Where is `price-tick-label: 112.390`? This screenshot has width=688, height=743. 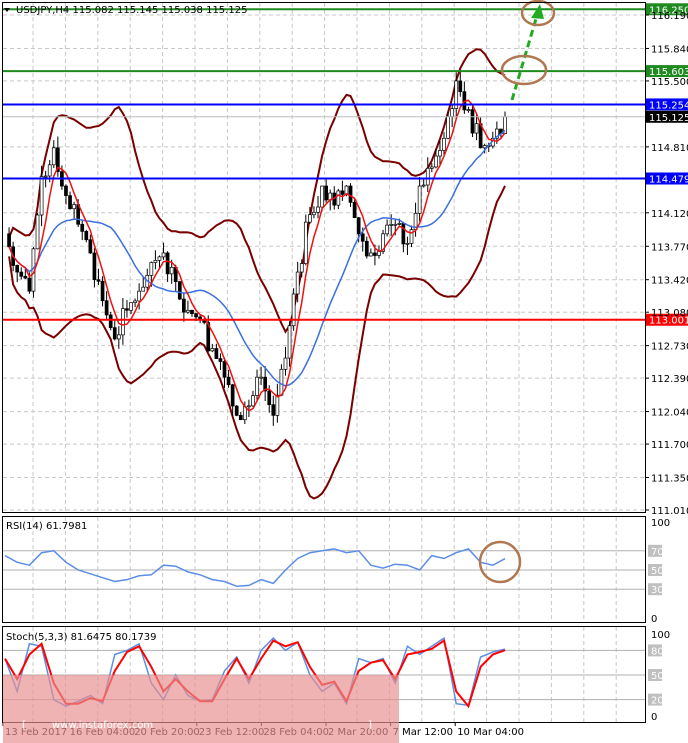 price-tick-label: 112.390 is located at coordinates (669, 379).